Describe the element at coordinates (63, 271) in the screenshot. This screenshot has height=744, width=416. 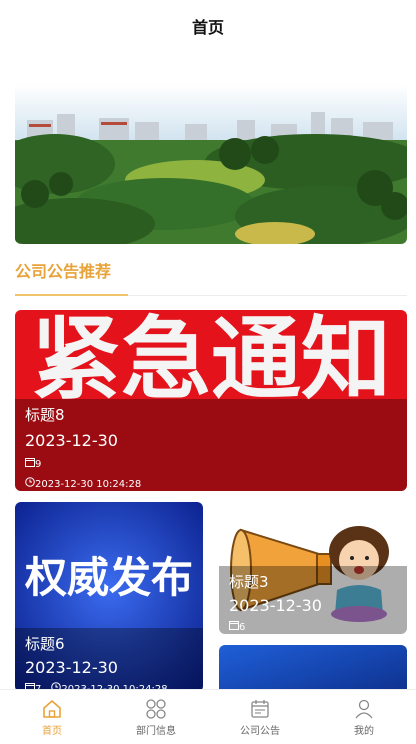
I see `section-title: 公司公告推荐` at that location.